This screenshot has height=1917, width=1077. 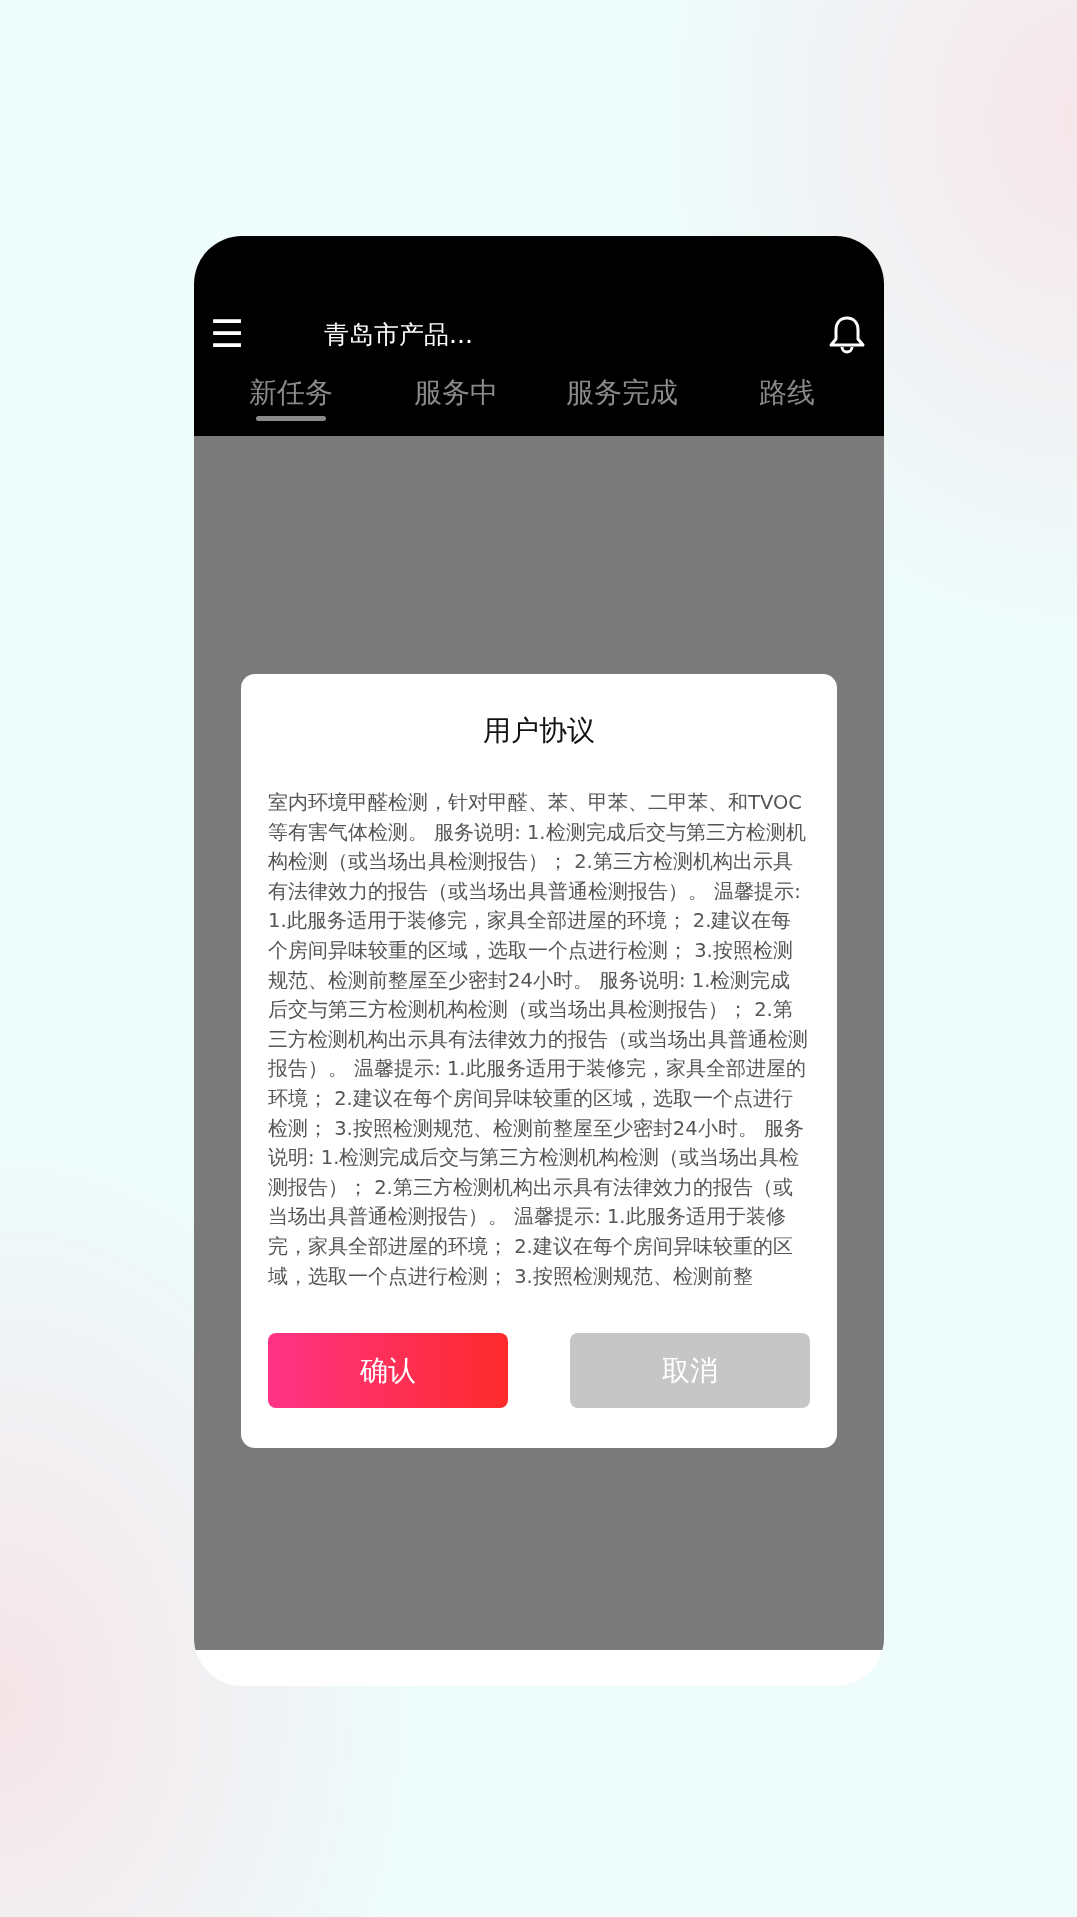 What do you see at coordinates (847, 334) in the screenshot?
I see `bell-icon` at bounding box center [847, 334].